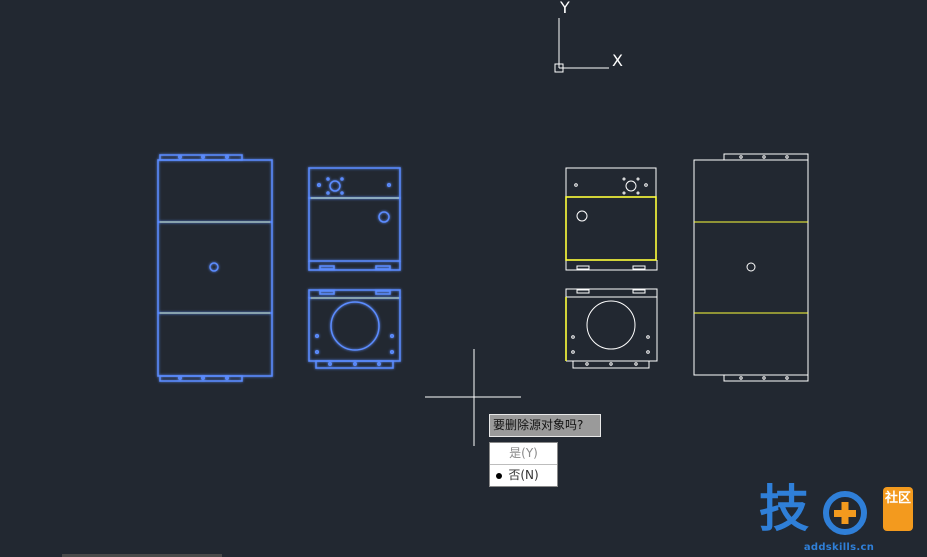 This screenshot has width=927, height=557. What do you see at coordinates (845, 513) in the screenshot?
I see `plus-circle-icon` at bounding box center [845, 513].